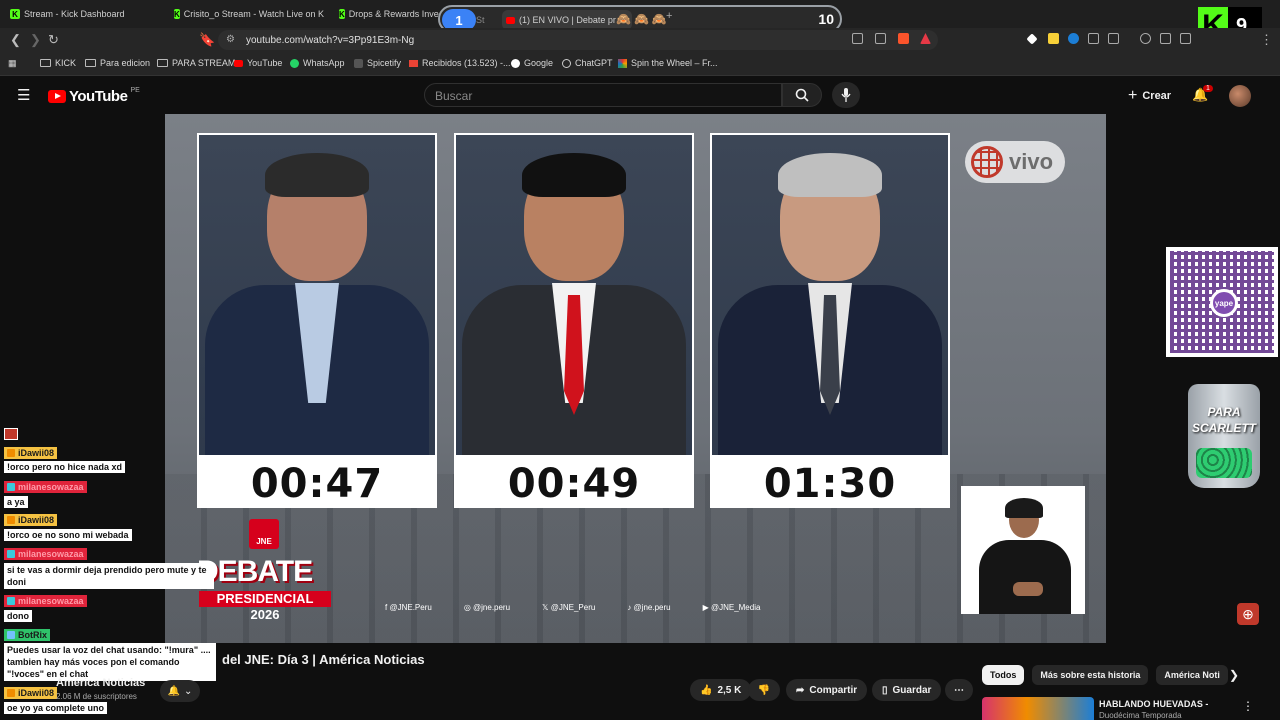 This screenshot has height=720, width=1280. Describe the element at coordinates (643, 19) in the screenshot. I see `emoji-tabs: 🙈🙈🙈` at that location.